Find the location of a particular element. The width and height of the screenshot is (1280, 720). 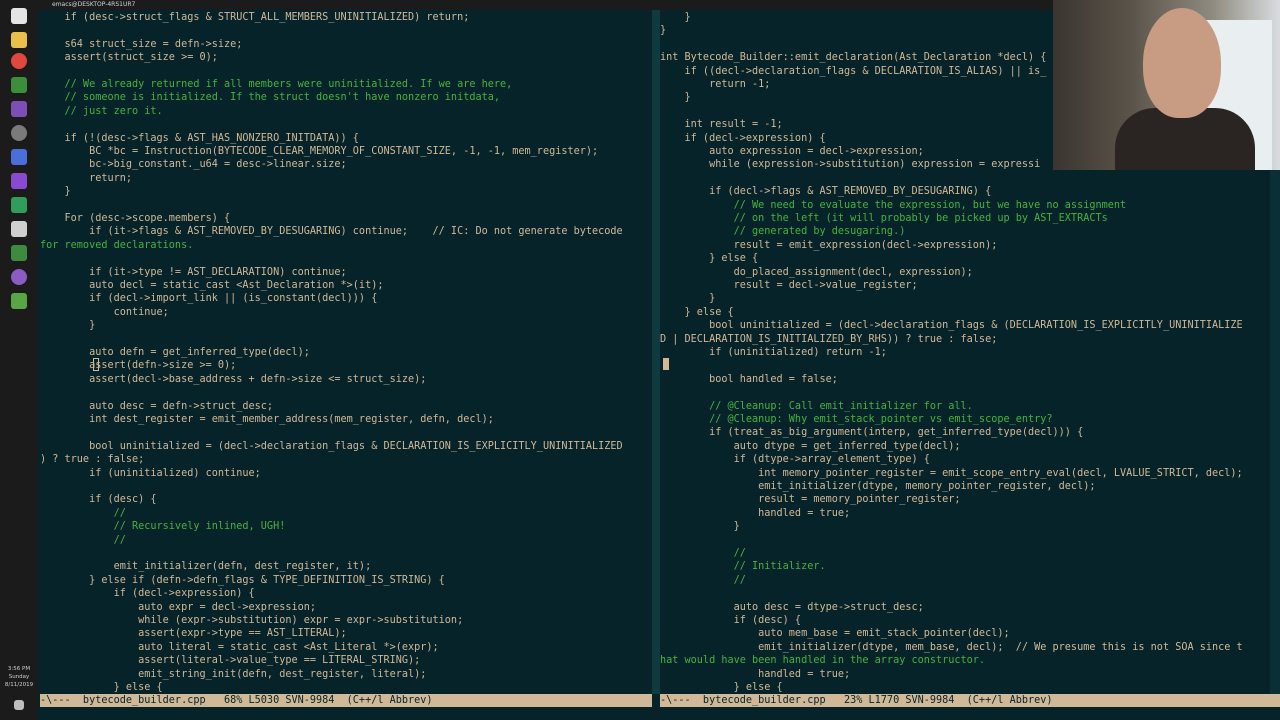

code-line: return -1; is located at coordinates (715, 84).